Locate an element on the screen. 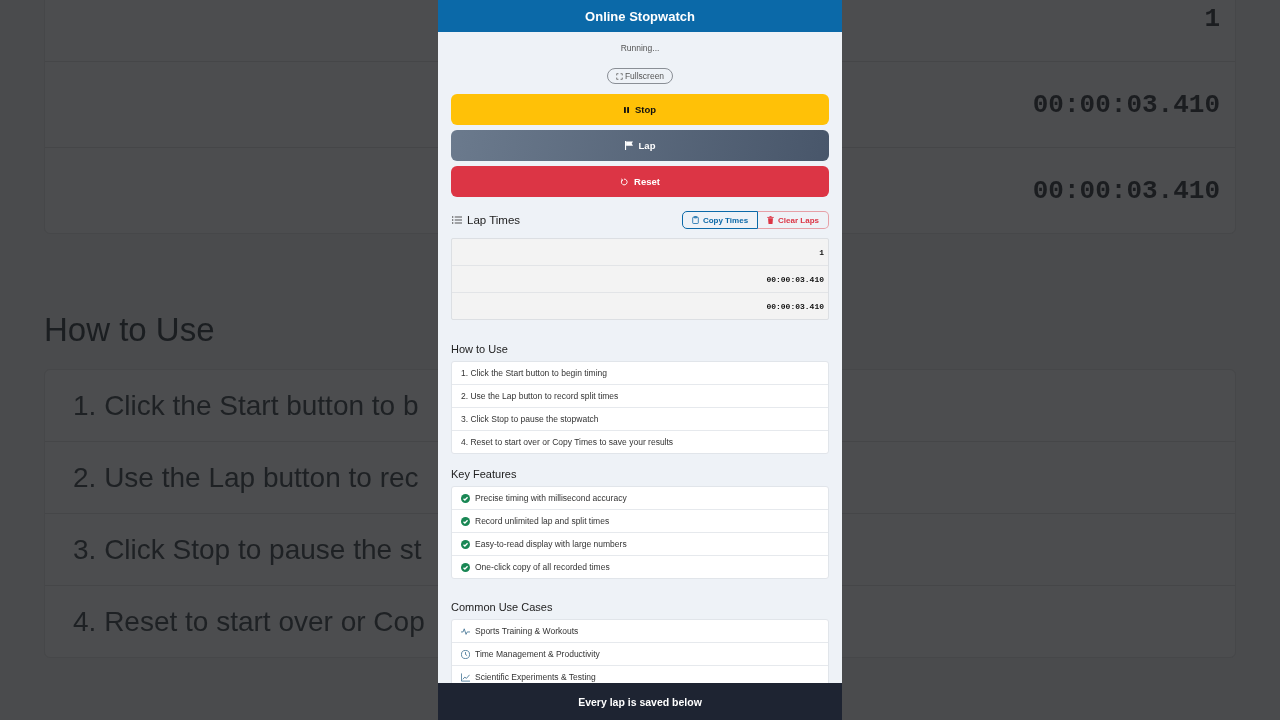  step-text: 2. Use the Lap button to record split times is located at coordinates (540, 396).